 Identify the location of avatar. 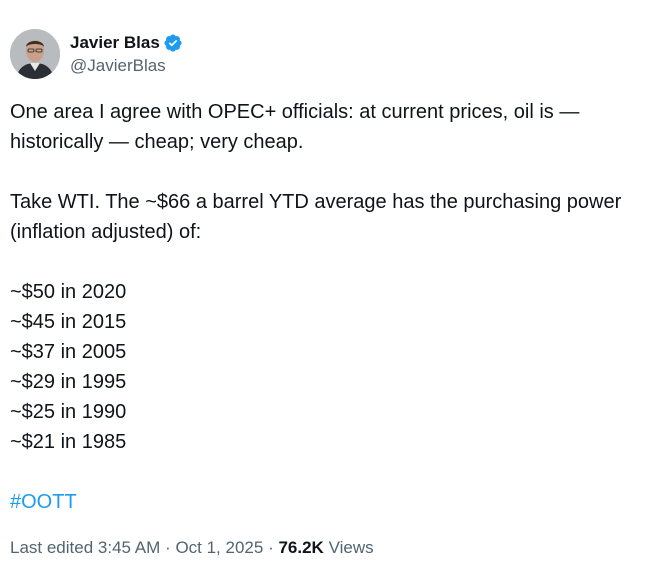
(35, 54).